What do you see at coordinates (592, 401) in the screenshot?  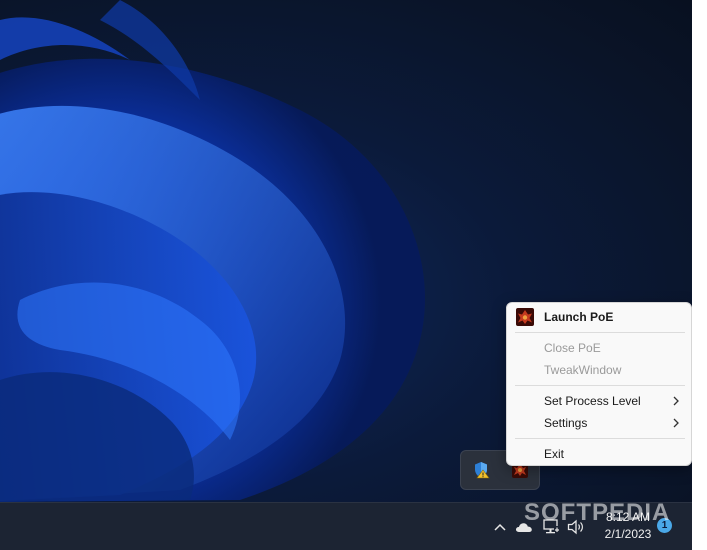 I see `menu-item-label: Set Process Level` at bounding box center [592, 401].